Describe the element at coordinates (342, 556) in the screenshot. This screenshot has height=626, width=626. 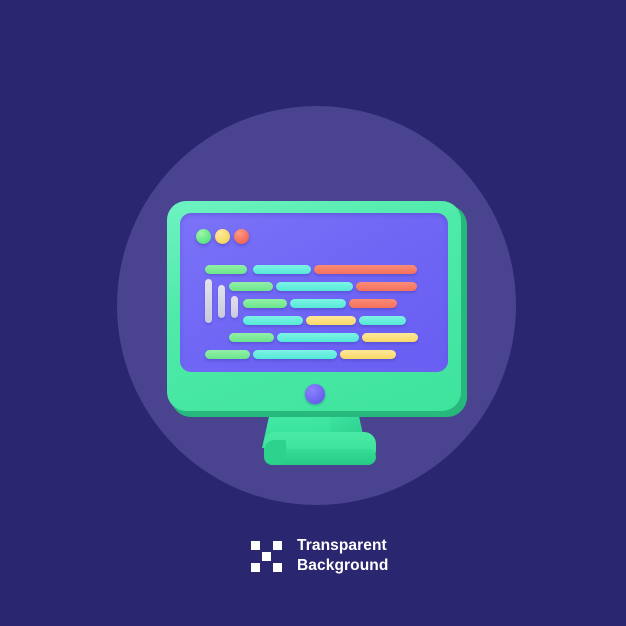
I see `footer-text-block: Transparent Background` at that location.